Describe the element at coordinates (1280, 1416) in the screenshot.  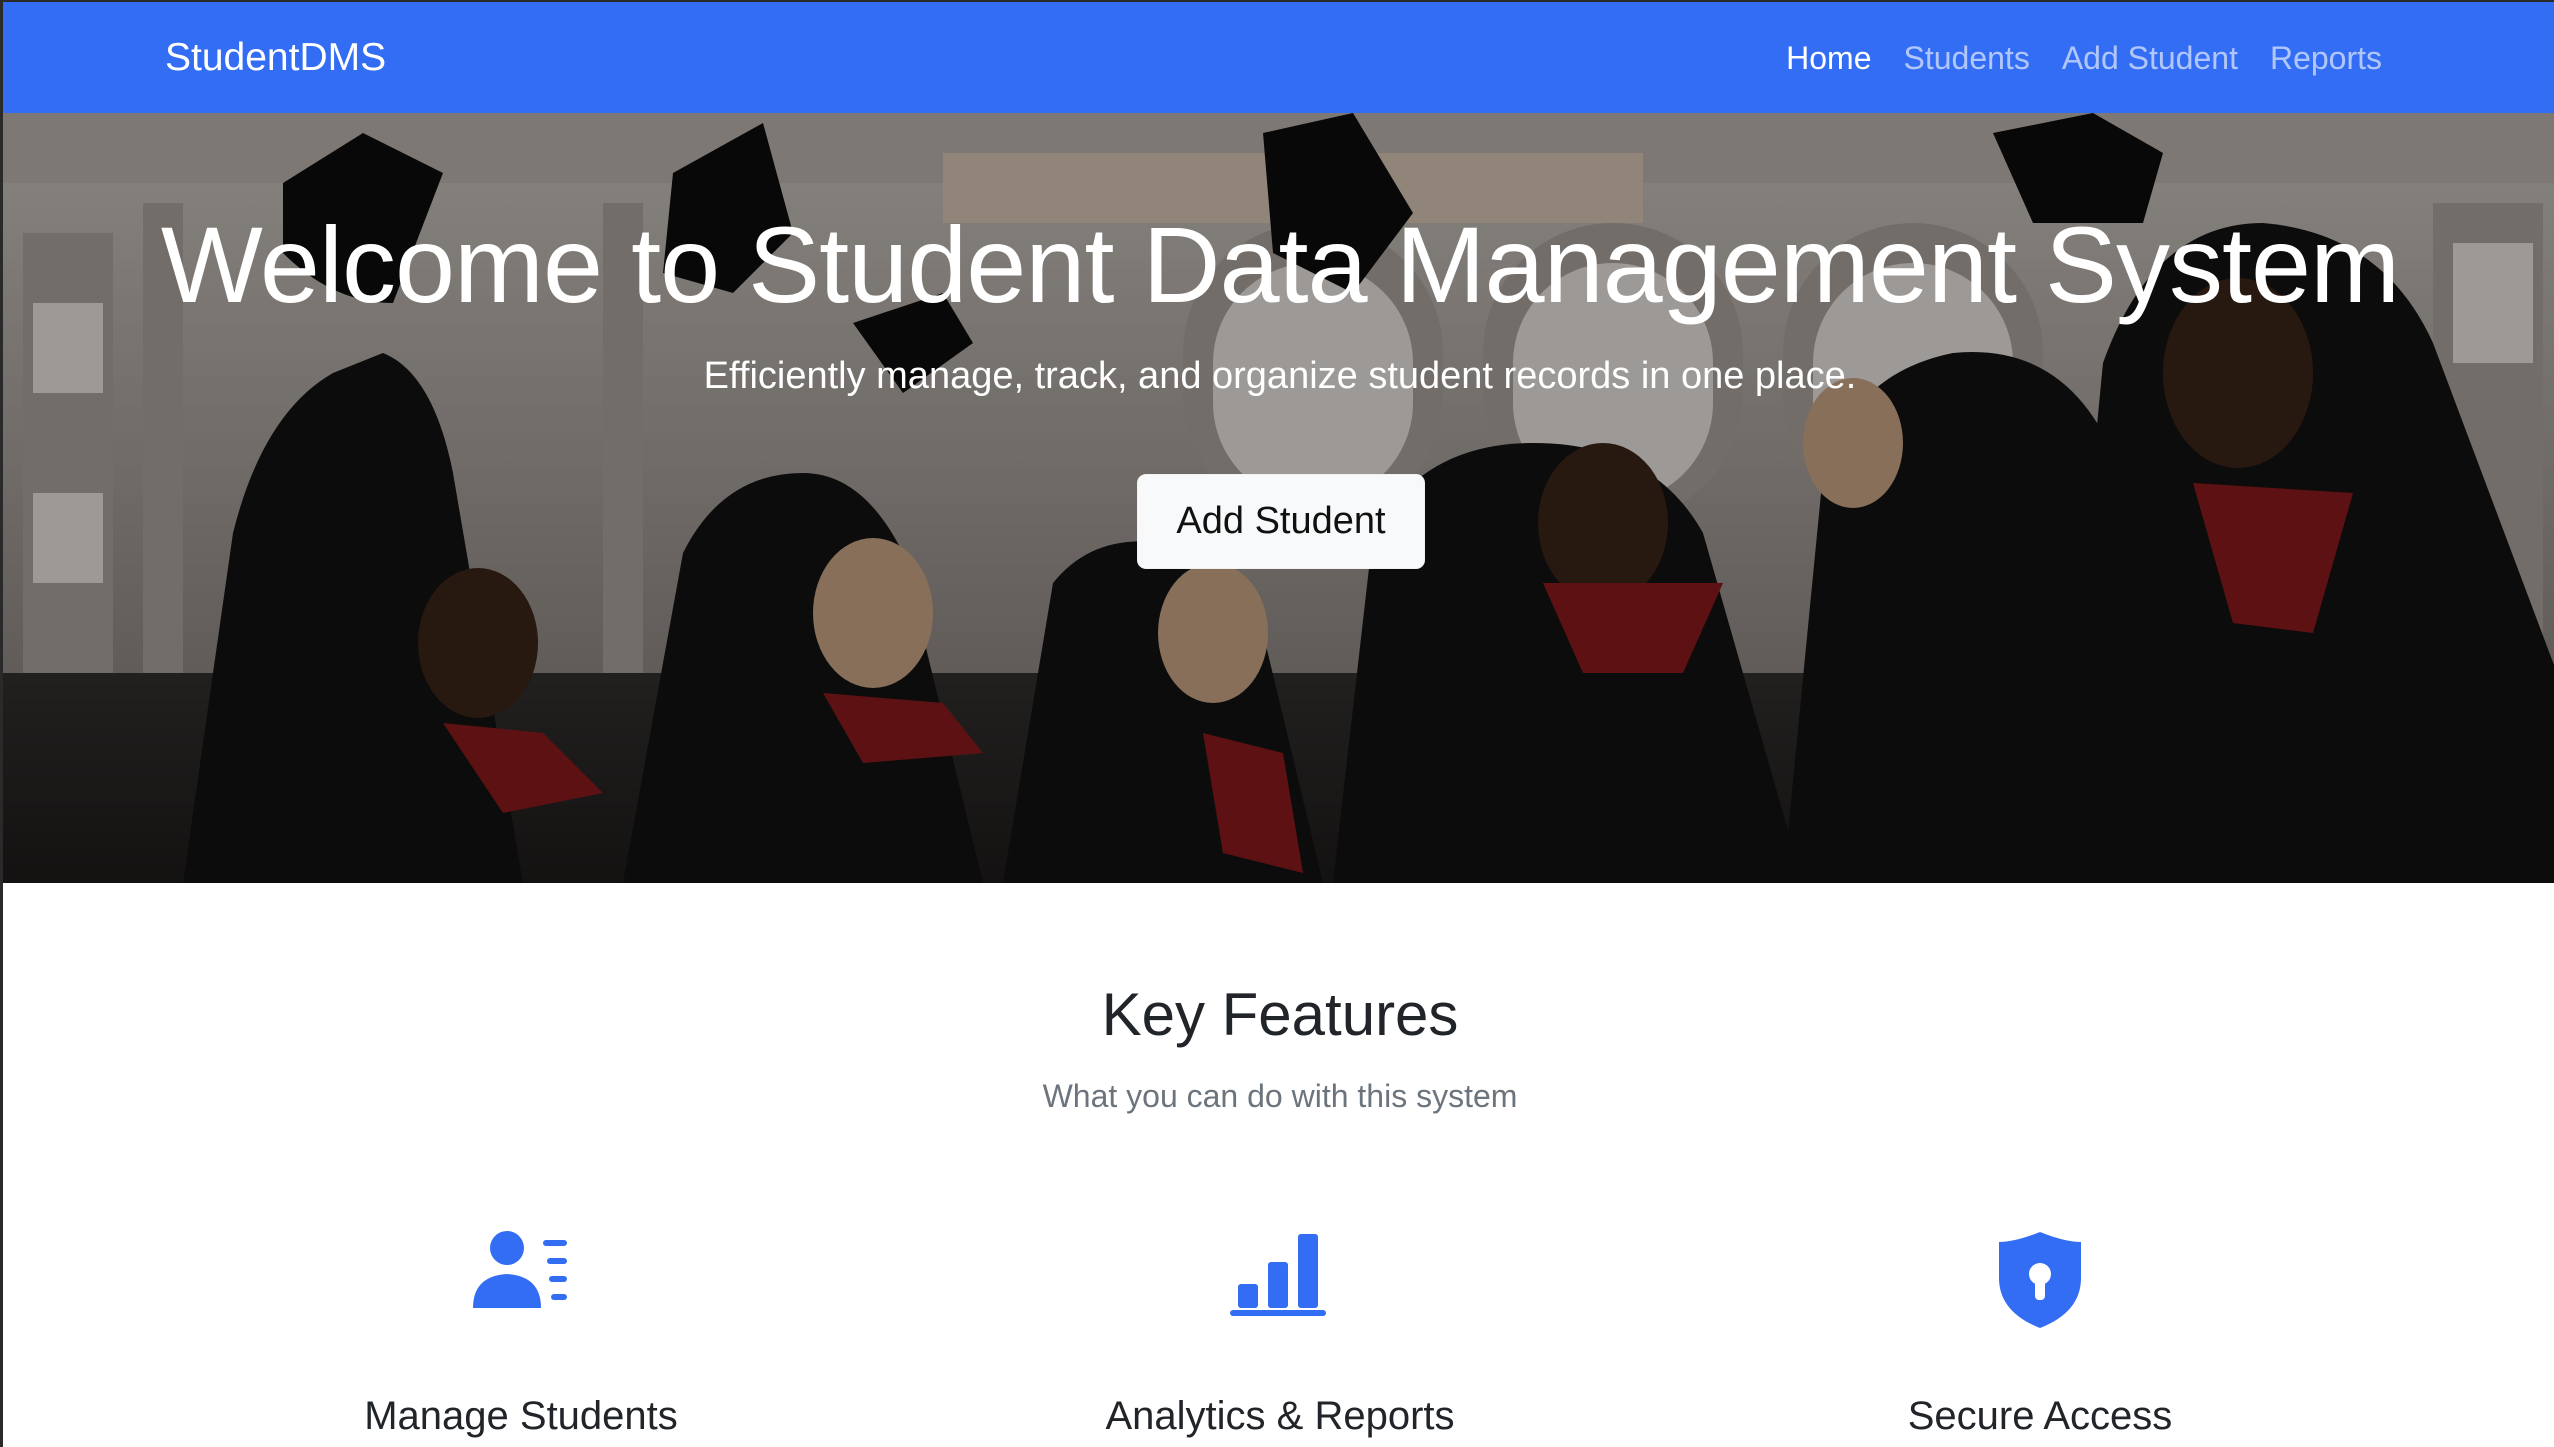
I see `feature-title: Analytics & Reports` at that location.